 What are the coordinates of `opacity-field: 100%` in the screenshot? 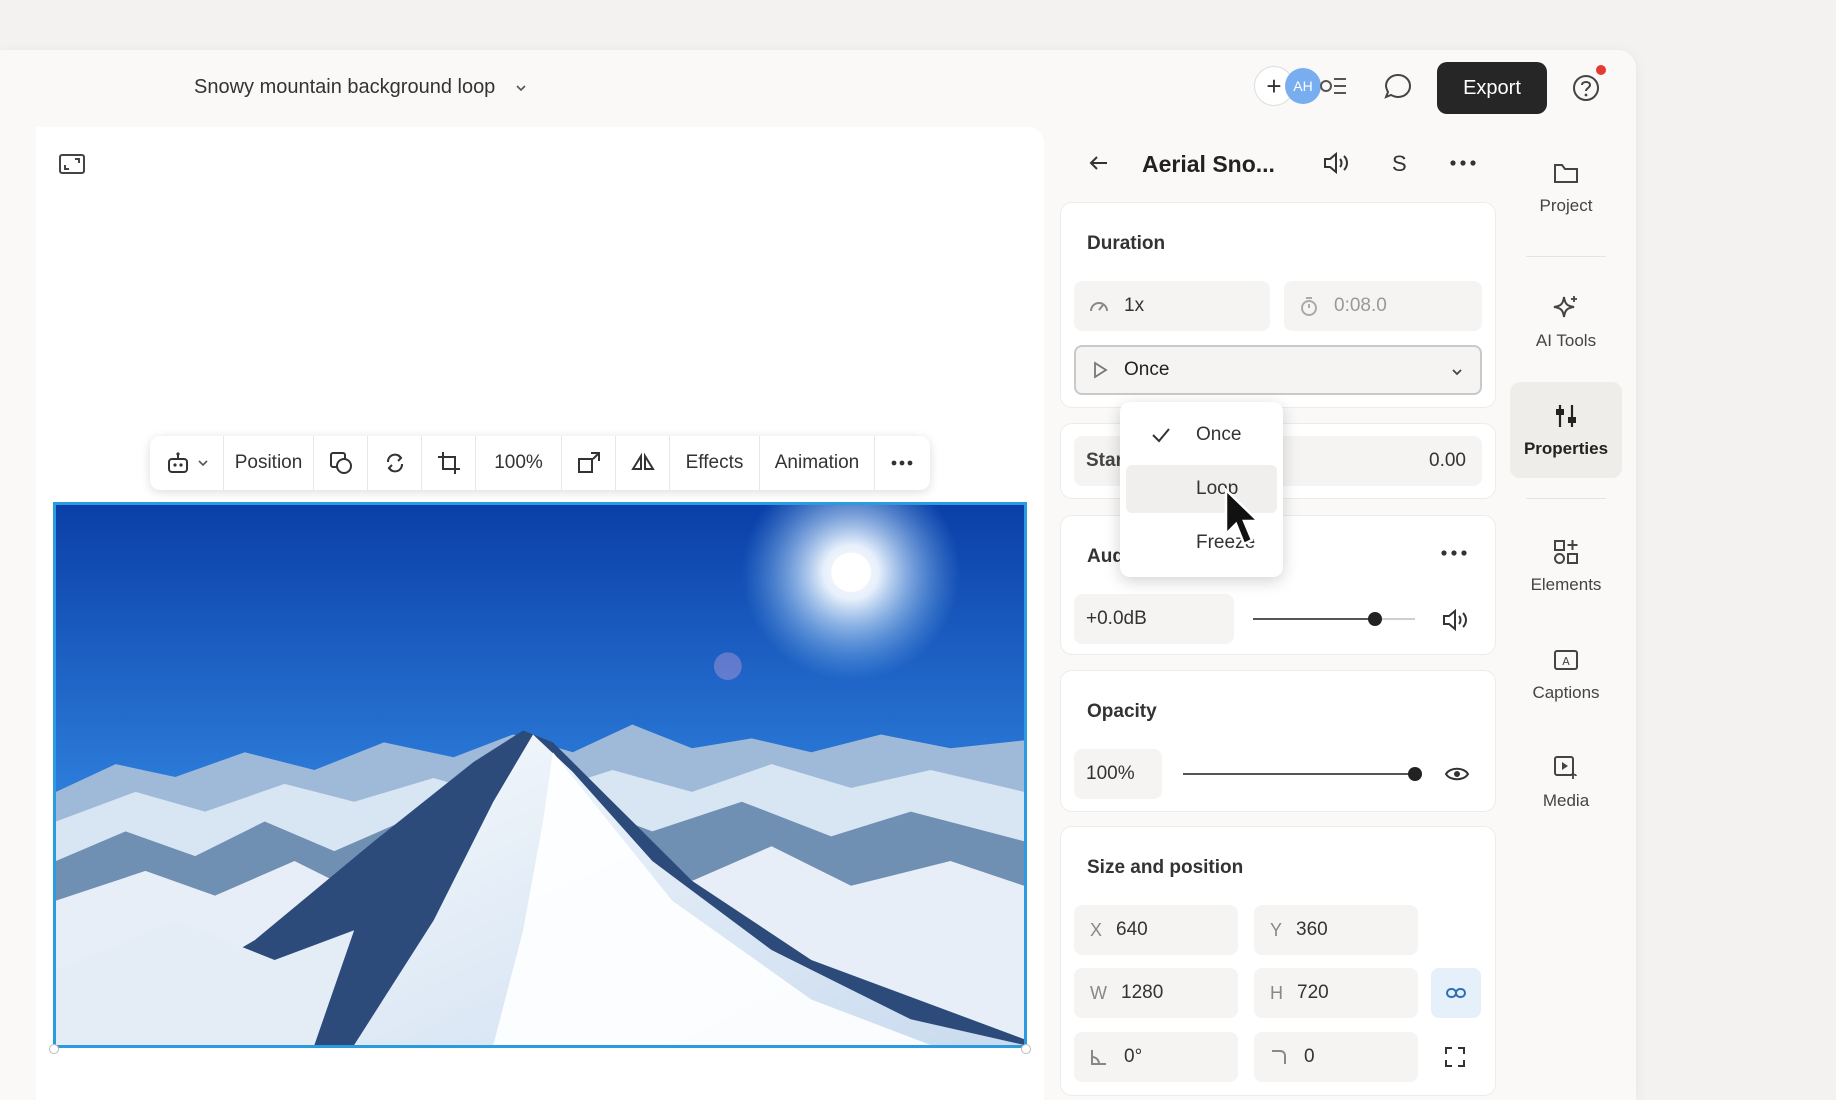 It's located at (1118, 774).